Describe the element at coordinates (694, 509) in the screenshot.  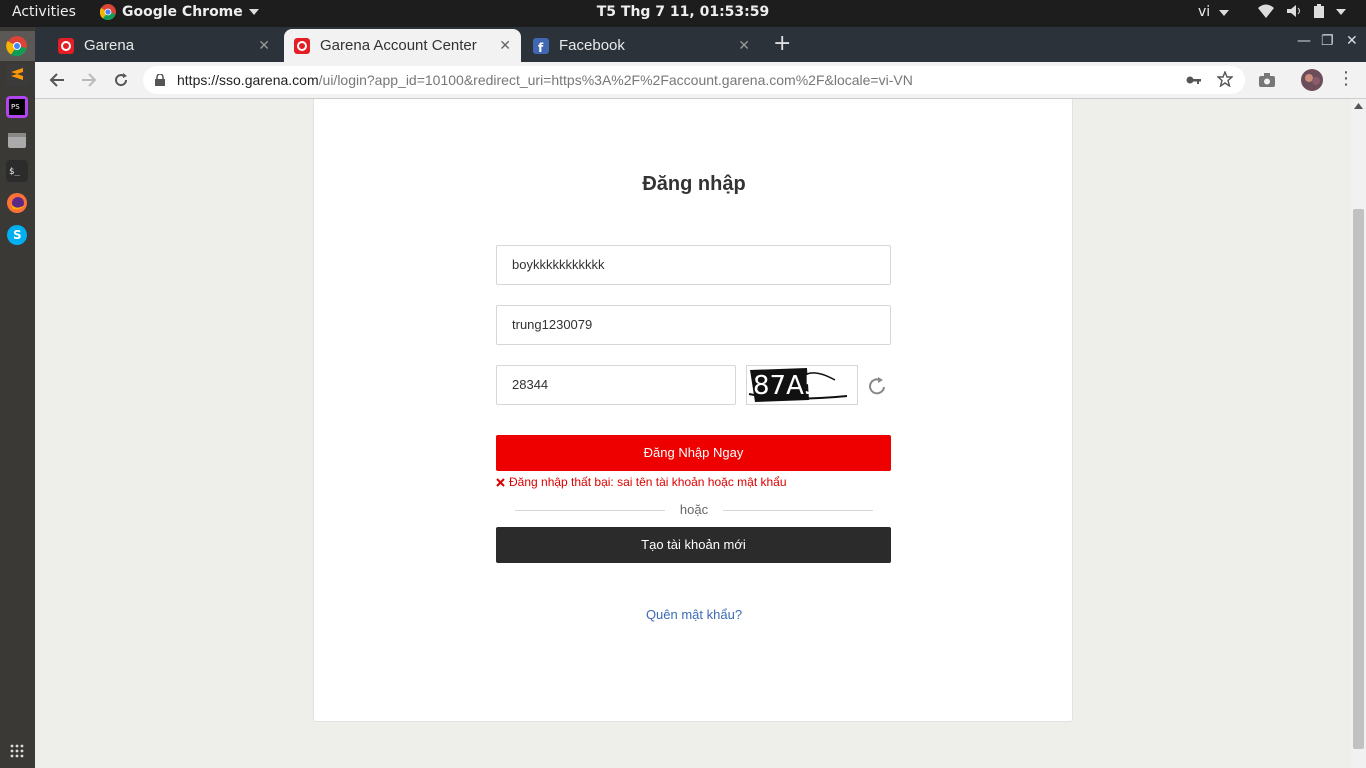
I see `or-label: hoặc` at that location.